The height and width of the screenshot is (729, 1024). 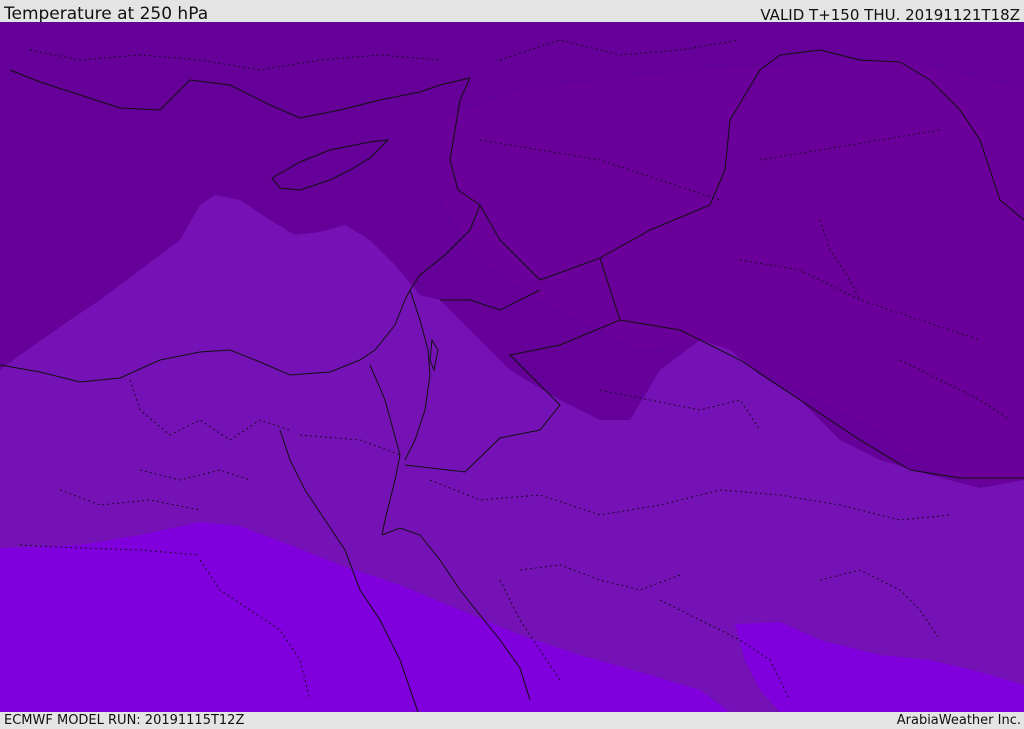 What do you see at coordinates (124, 720) in the screenshot?
I see `model-run-label: ECMWF MODEL RUN: 20191115T12Z` at bounding box center [124, 720].